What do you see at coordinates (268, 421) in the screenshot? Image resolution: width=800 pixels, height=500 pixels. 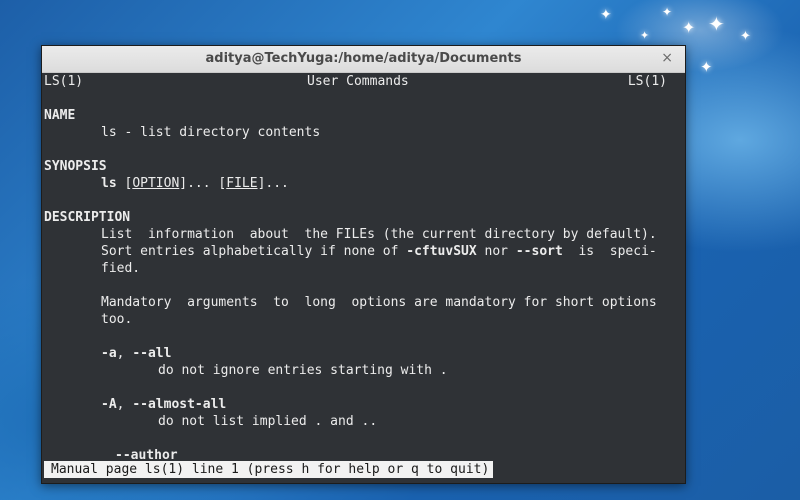 I see `option-almost-all-description: do not list implied . and ..` at bounding box center [268, 421].